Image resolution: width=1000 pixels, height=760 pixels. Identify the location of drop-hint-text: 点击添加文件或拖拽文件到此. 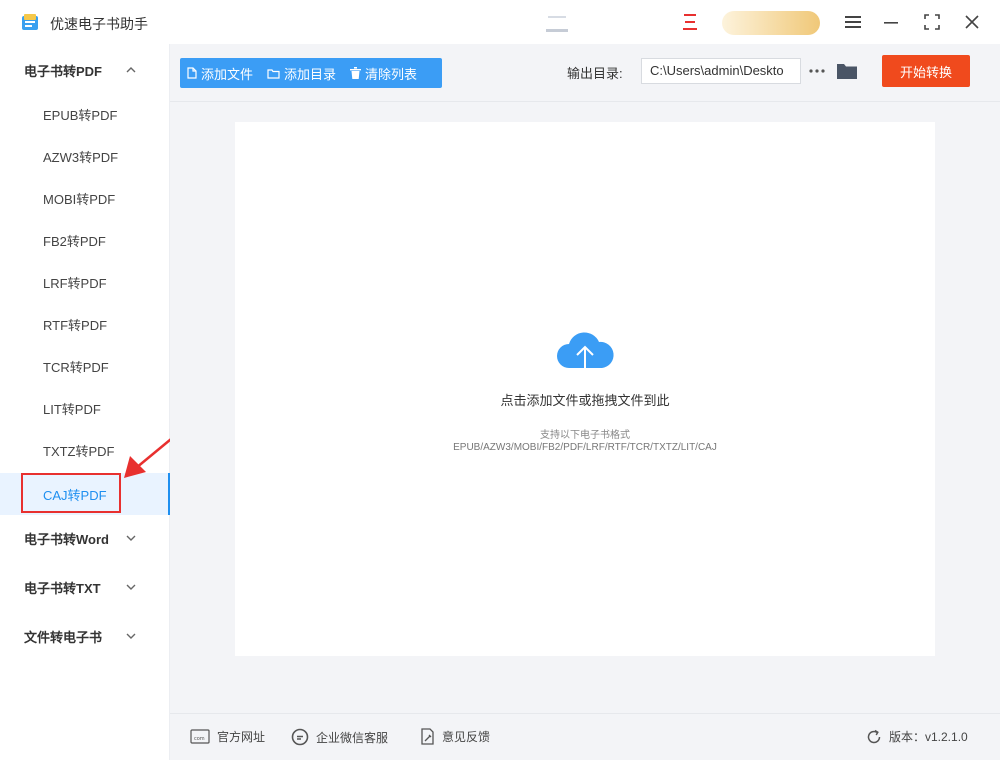
(585, 400).